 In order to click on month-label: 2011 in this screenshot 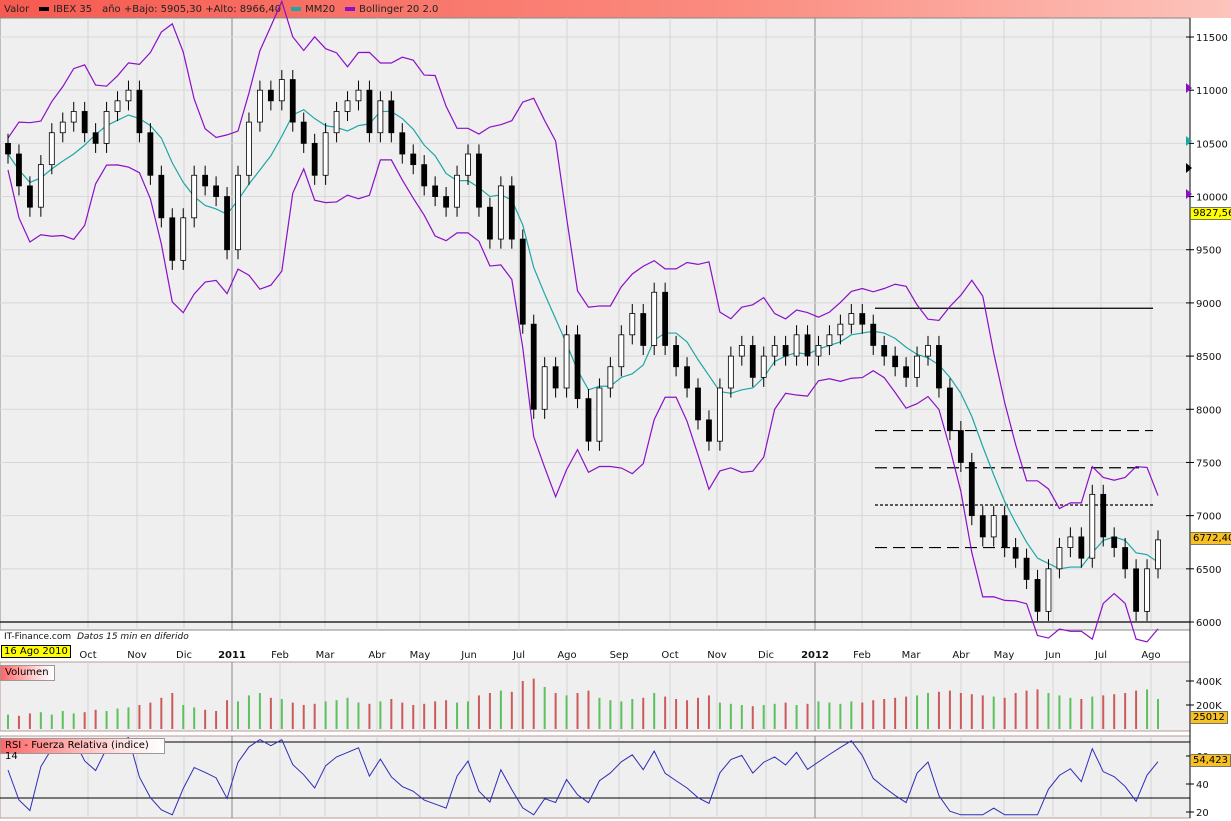, I will do `click(232, 655)`.